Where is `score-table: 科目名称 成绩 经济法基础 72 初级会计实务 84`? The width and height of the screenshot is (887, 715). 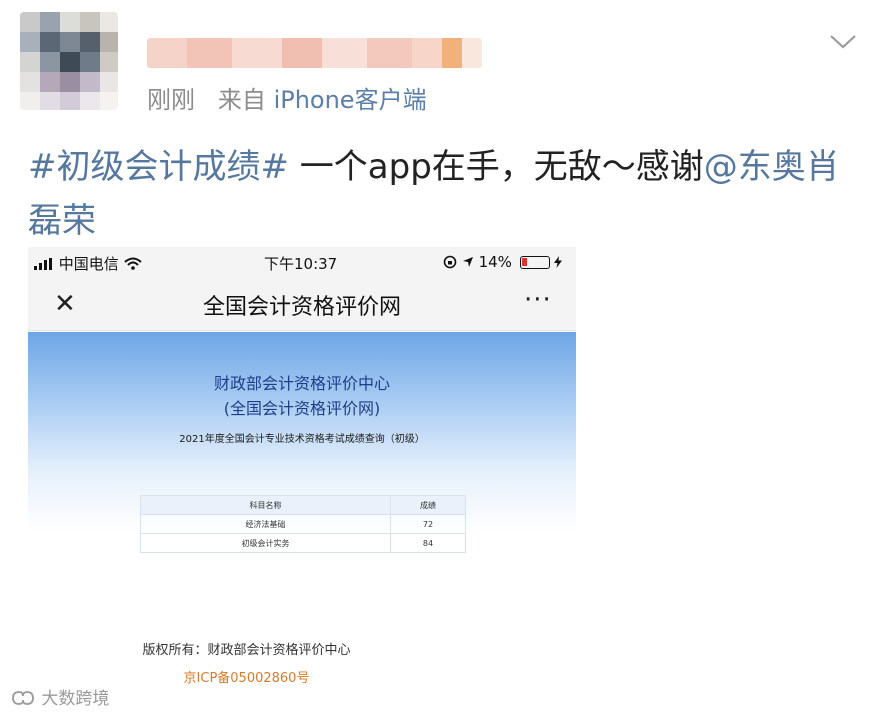
score-table: 科目名称 成绩 经济法基础 72 初级会计实务 84 is located at coordinates (303, 524).